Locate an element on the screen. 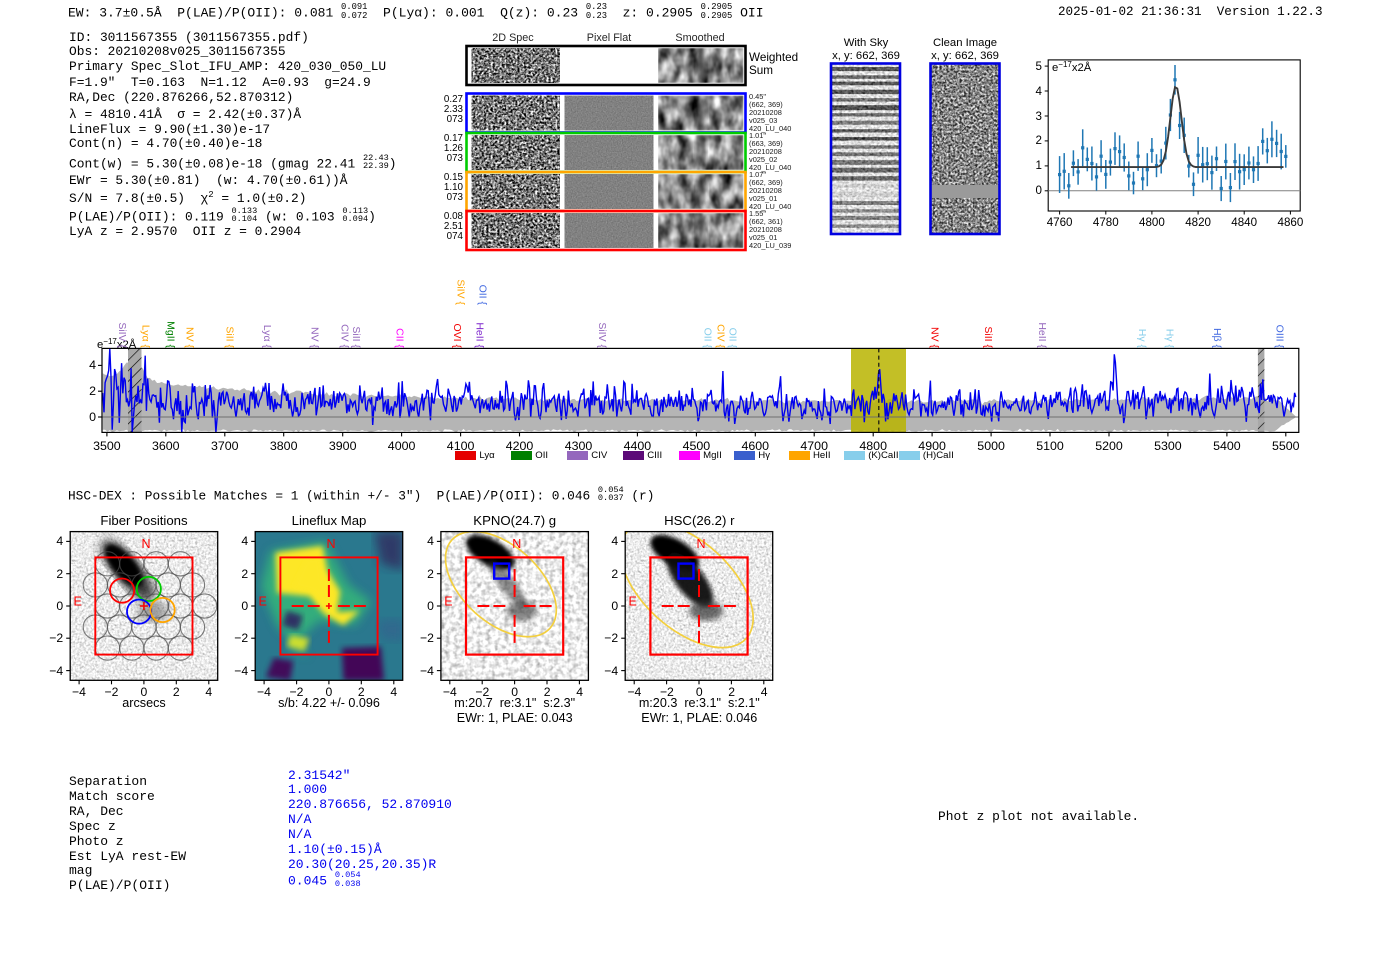  svg-text: Hβ { is located at coordinates (1217, 338).